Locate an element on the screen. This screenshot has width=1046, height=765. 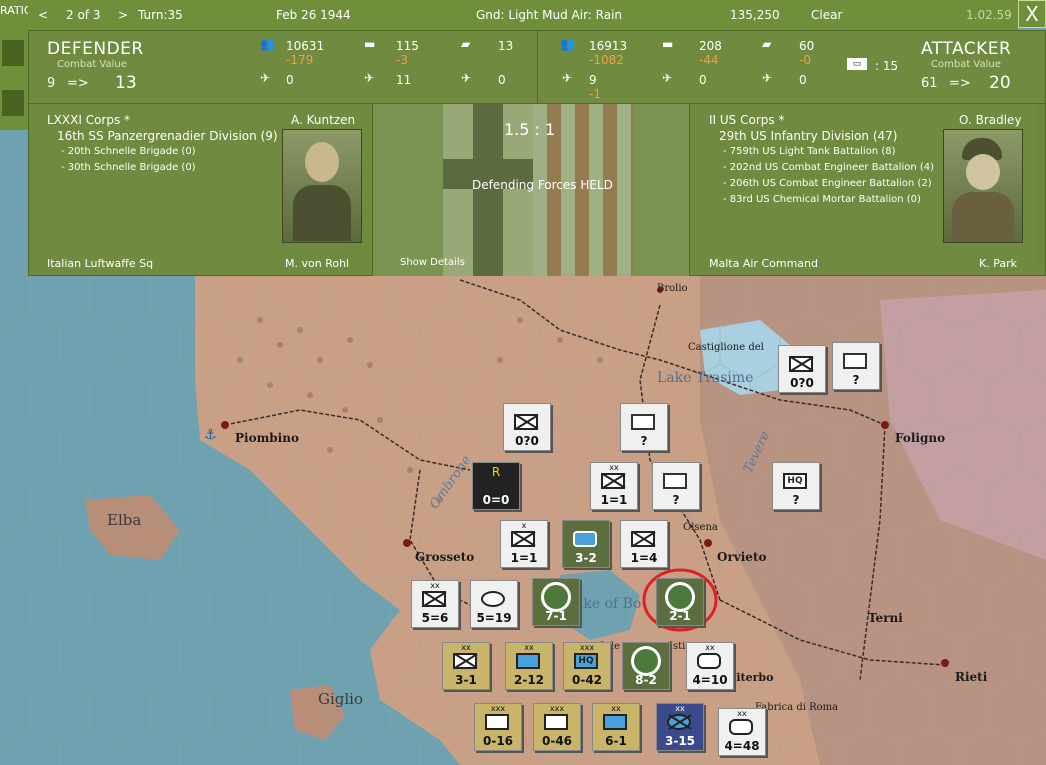
unit-counter-reserve: R 0=0 is located at coordinates (496, 486).